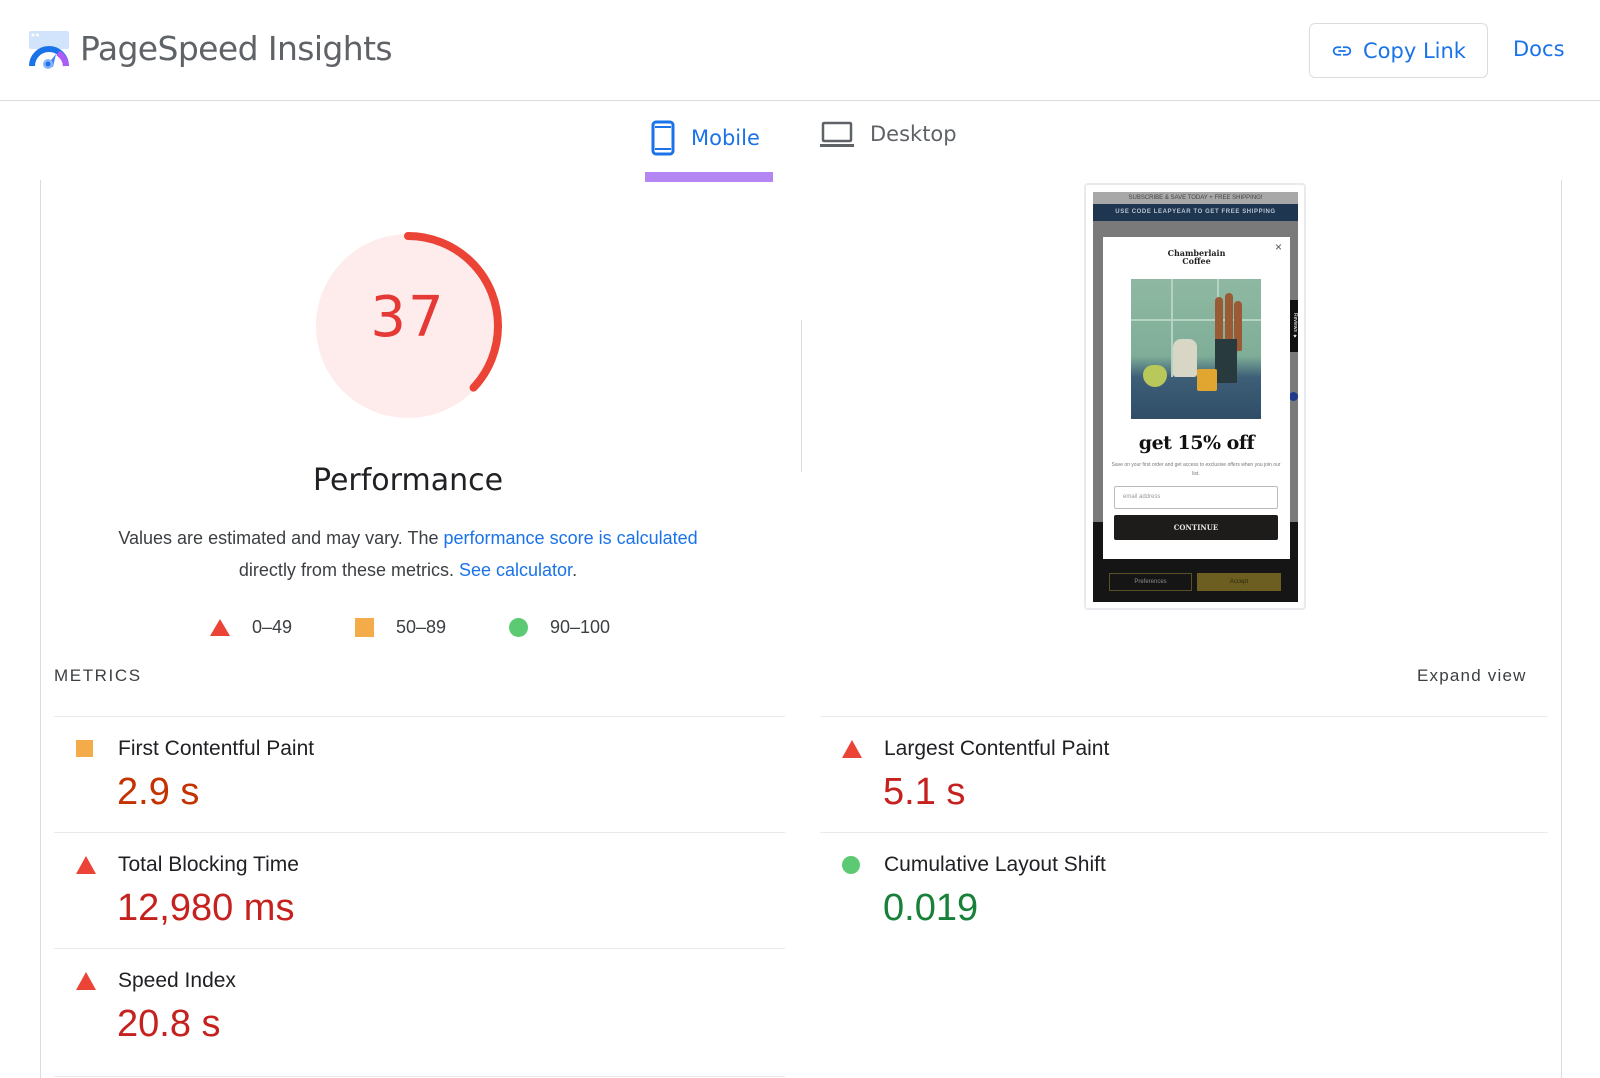 The width and height of the screenshot is (1600, 1078). Describe the element at coordinates (995, 864) in the screenshot. I see `metric-label: Cumulative Layout Shift` at that location.